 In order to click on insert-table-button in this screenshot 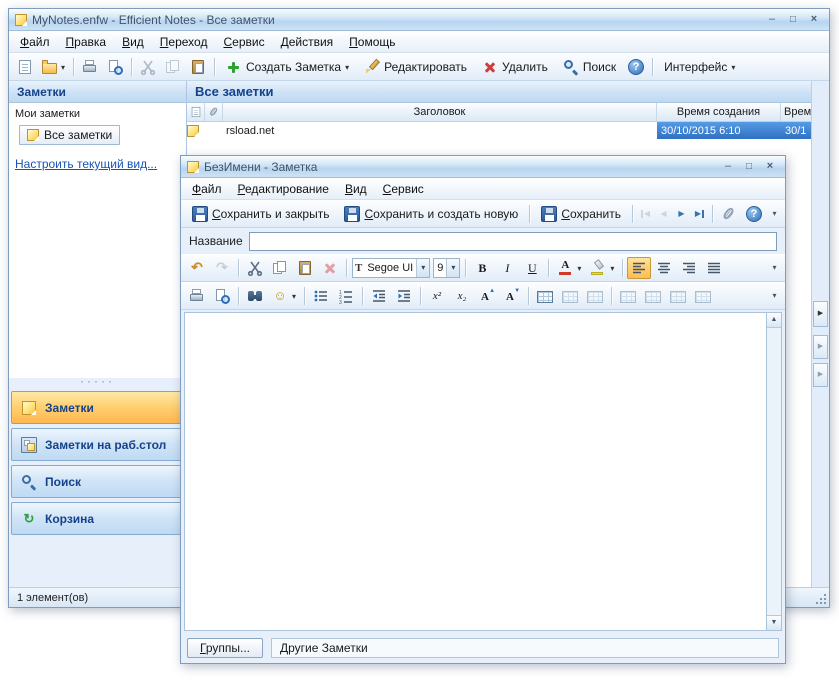, I will do `click(545, 296)`.